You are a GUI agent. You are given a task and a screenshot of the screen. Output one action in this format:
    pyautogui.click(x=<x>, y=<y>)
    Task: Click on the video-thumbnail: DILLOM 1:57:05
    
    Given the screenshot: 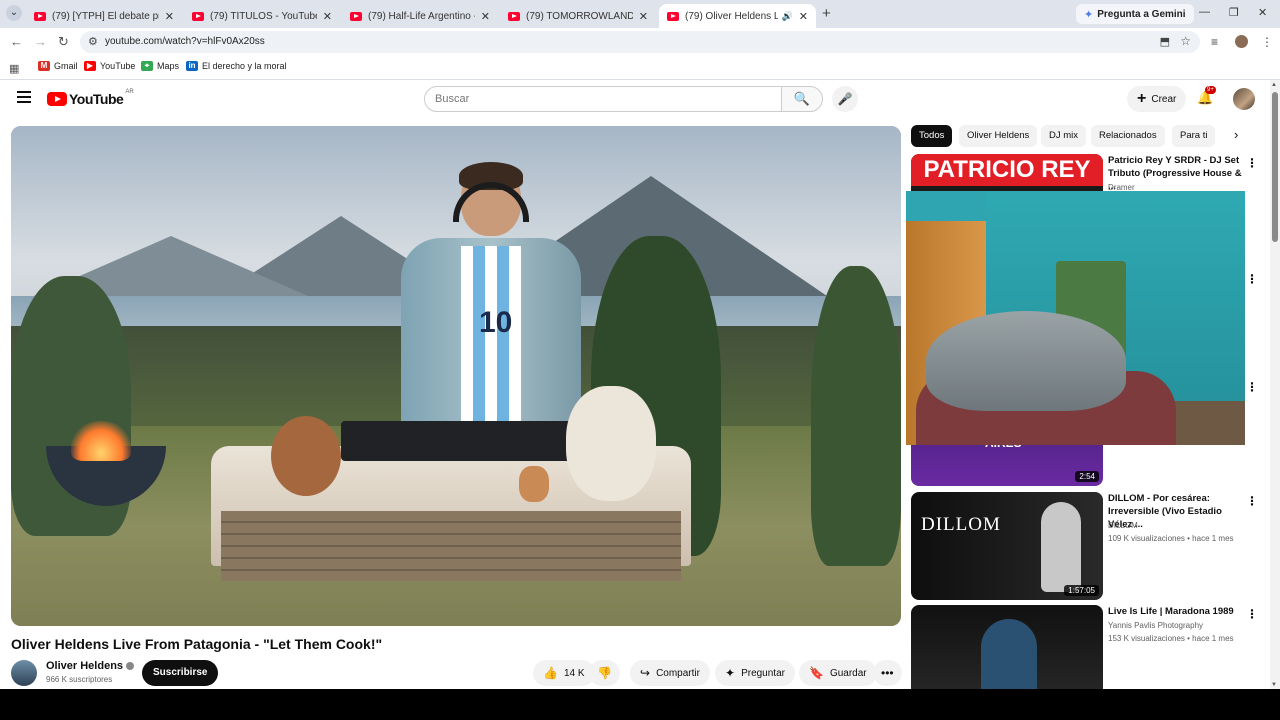 What is the action you would take?
    pyautogui.click(x=1007, y=546)
    